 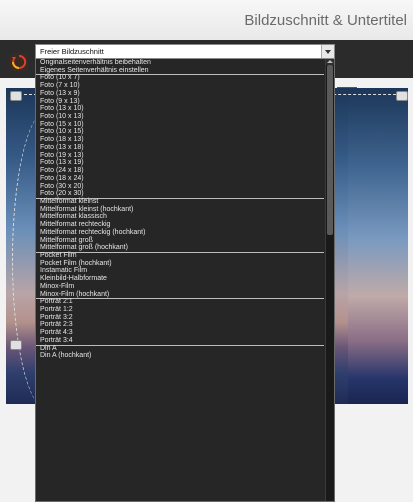 I want to click on dropdown-option: Foto (18 x 24), so click(x=185, y=179).